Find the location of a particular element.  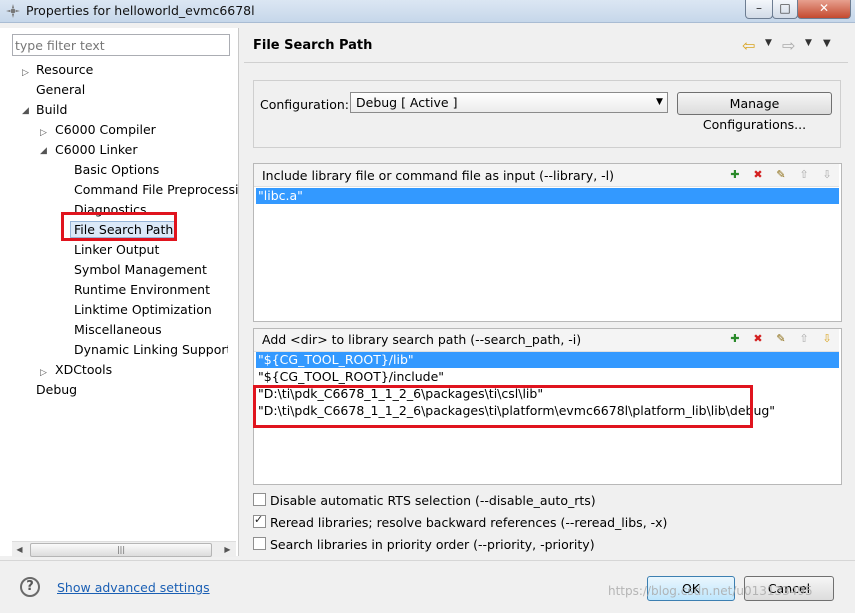

show-advanced-settings-link: Show advanced settings is located at coordinates (133, 587).